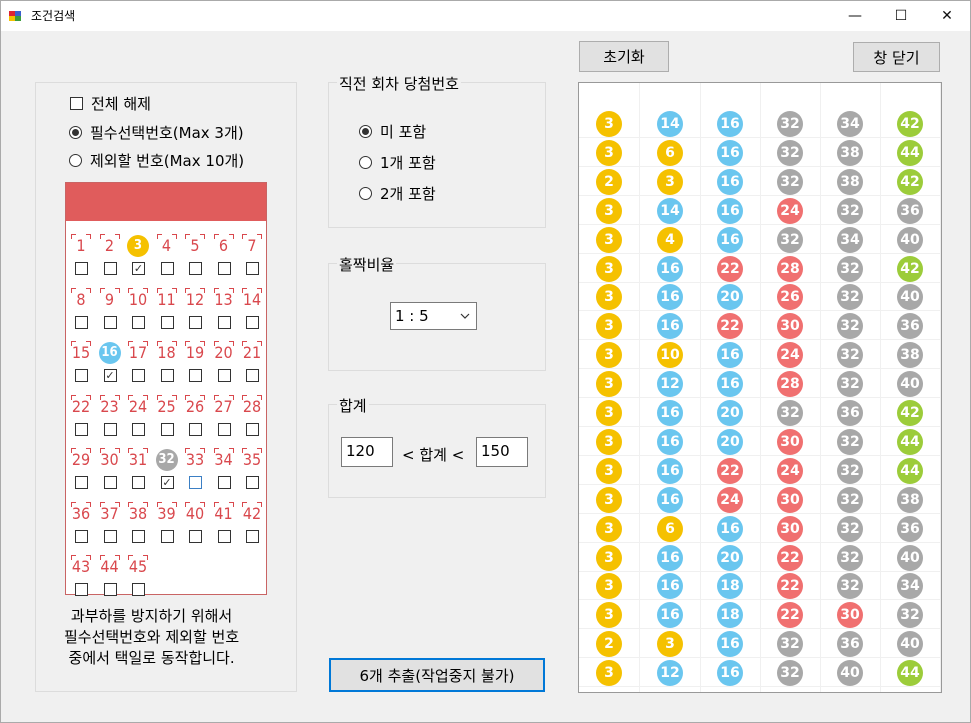 Image resolution: width=971 pixels, height=723 pixels. I want to click on card-number-42: 42, so click(252, 525).